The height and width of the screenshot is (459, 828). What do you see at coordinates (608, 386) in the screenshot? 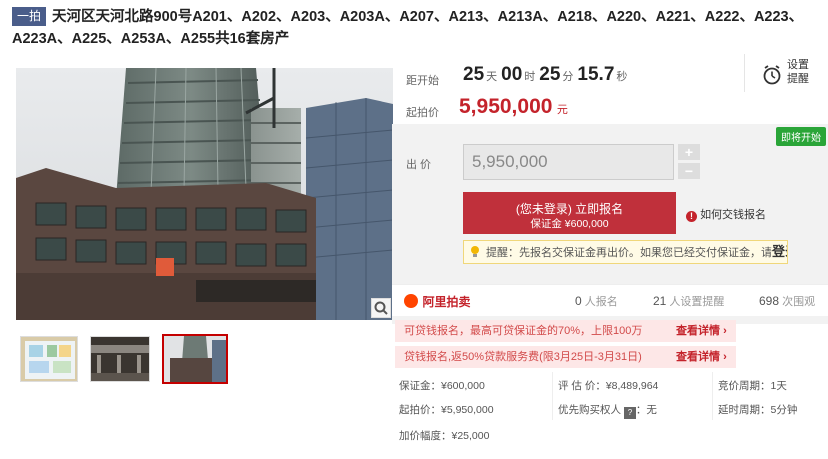
I see `info-appraisal: 评 估 价：¥8,489,964` at bounding box center [608, 386].